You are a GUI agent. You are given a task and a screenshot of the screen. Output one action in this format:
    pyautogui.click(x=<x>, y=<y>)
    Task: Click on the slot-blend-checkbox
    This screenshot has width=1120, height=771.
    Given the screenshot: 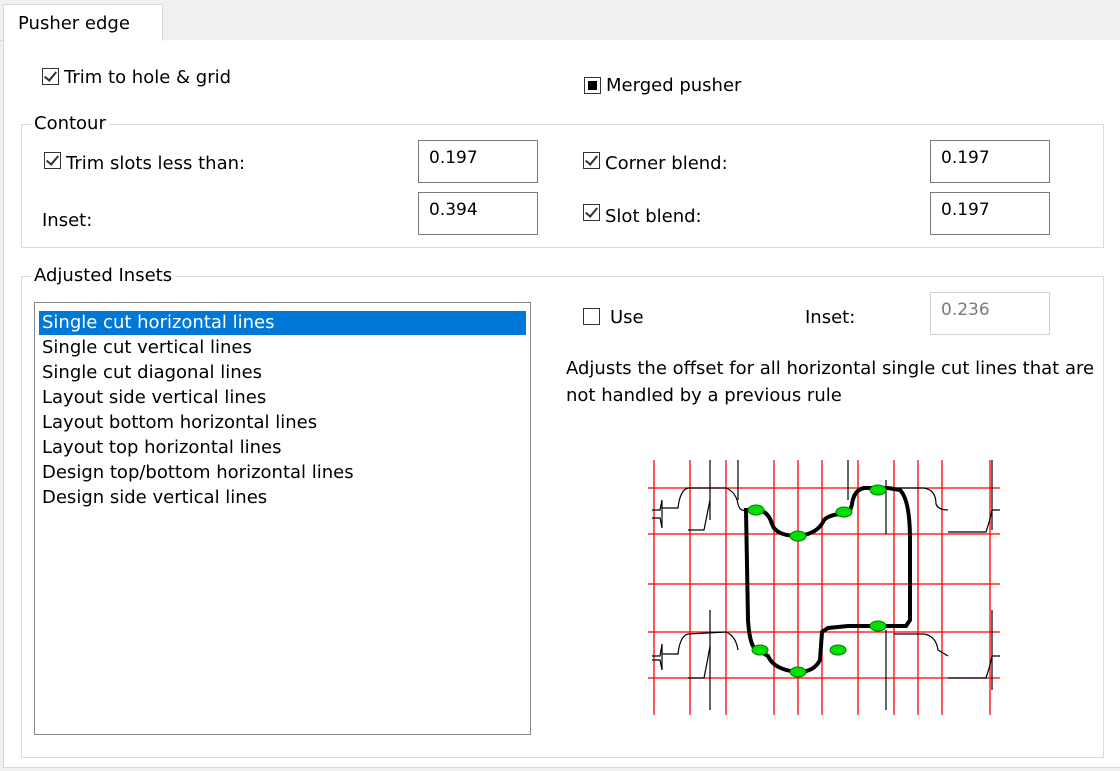 What is the action you would take?
    pyautogui.click(x=591, y=212)
    